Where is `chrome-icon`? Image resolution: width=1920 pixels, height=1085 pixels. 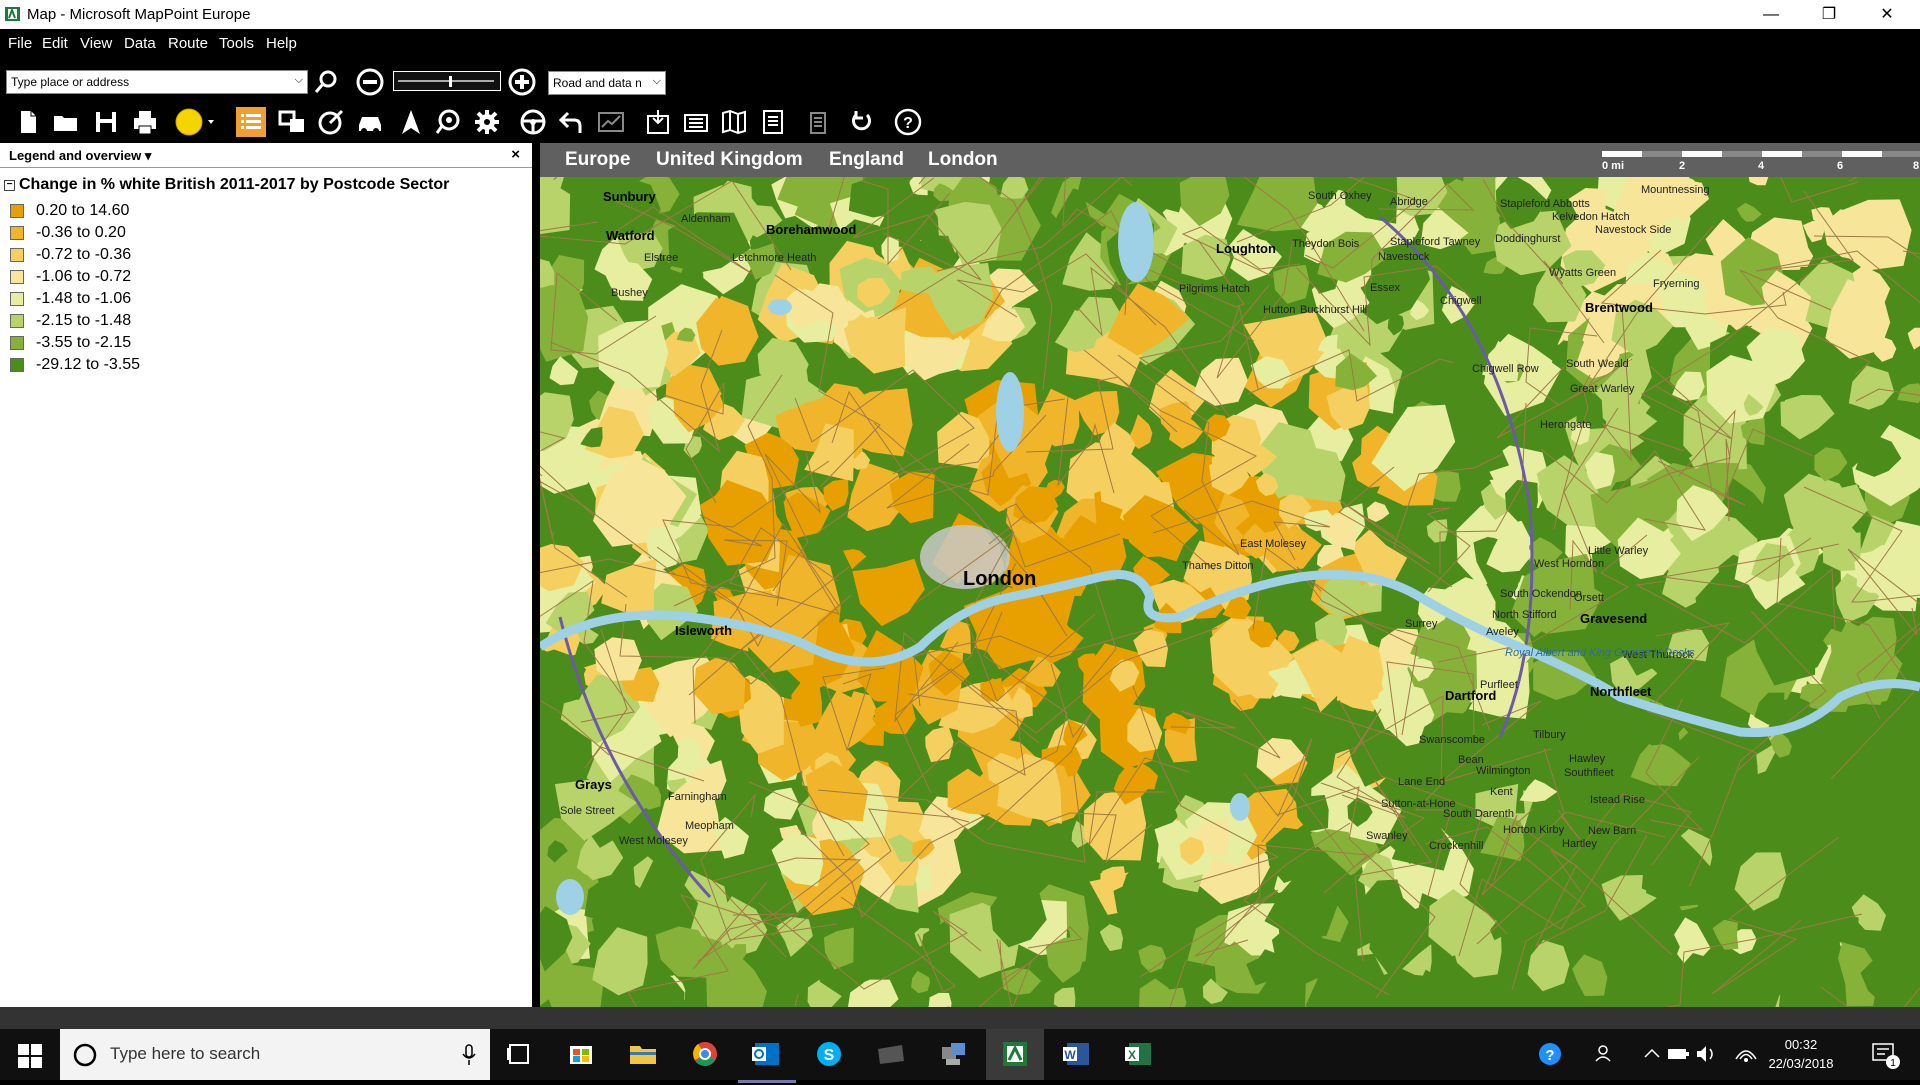 chrome-icon is located at coordinates (705, 1054).